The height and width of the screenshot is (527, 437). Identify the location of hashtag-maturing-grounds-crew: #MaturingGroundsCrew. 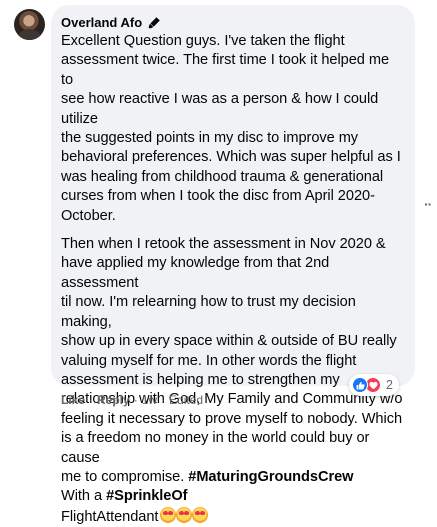
(270, 477).